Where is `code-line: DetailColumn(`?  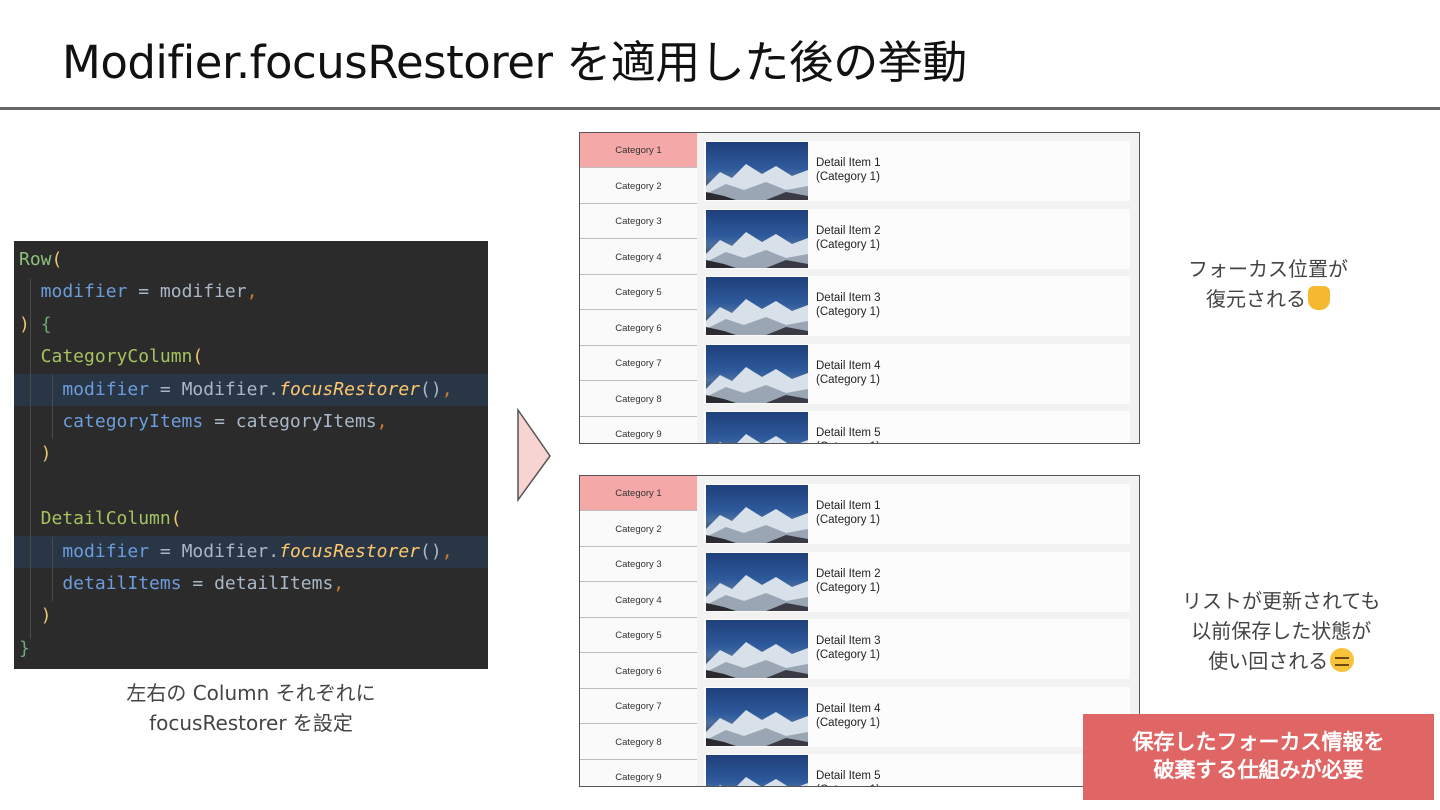
code-line: DetailColumn( is located at coordinates (251, 519).